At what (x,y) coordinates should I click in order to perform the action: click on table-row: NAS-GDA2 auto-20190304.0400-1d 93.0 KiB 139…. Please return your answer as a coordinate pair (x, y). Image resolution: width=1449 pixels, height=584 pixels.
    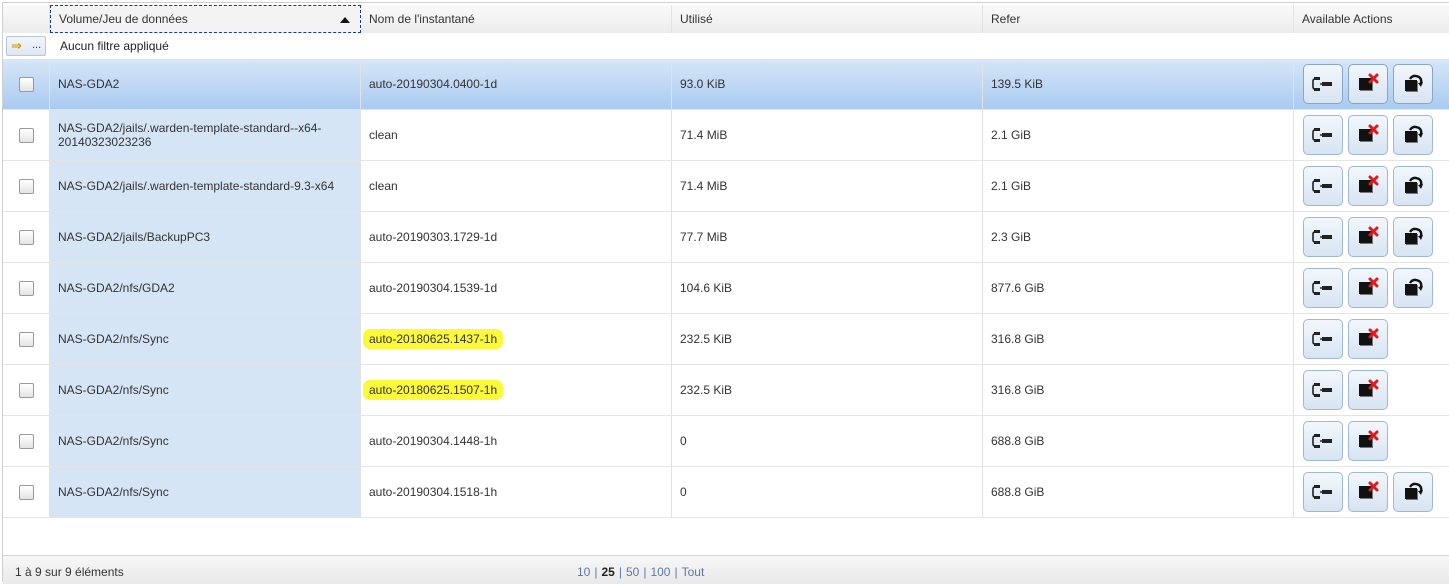
    Looking at the image, I should click on (726, 84).